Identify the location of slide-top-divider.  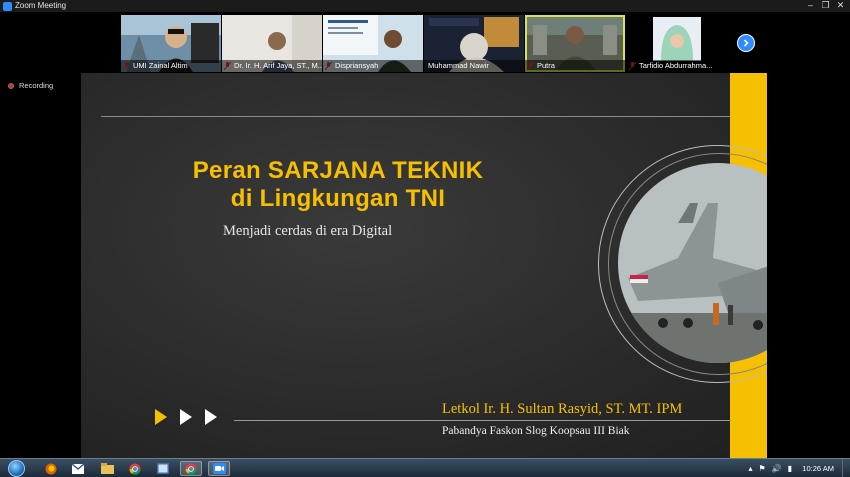
(416, 116).